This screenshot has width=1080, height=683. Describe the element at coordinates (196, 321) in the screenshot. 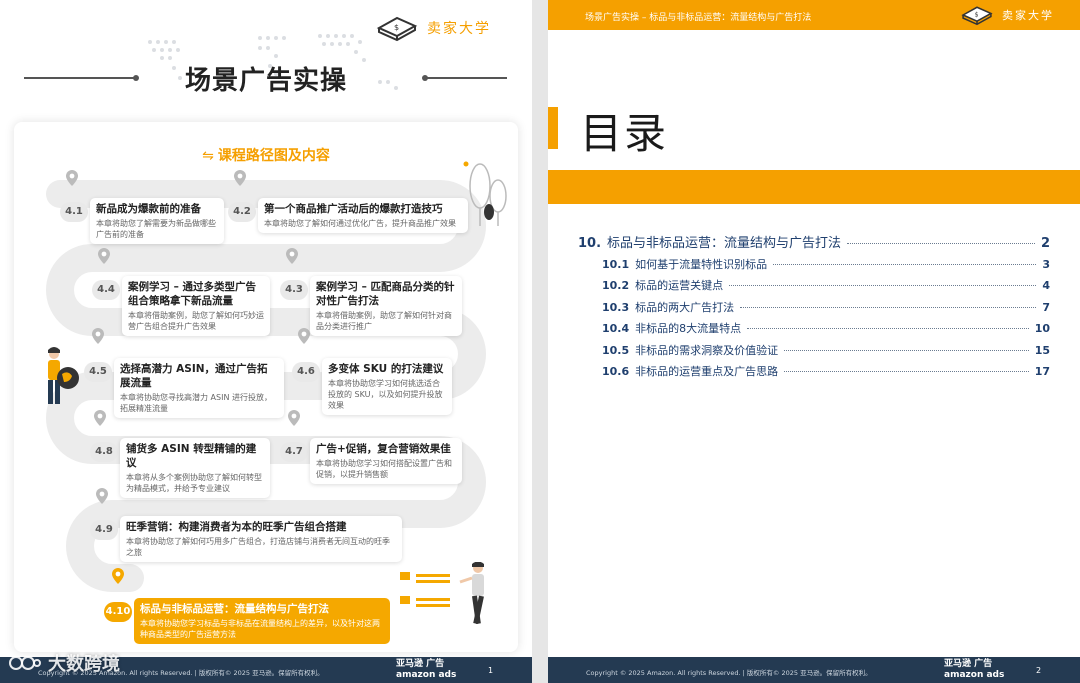

I see `step-desc: 本章将借助案例，助您了解如何巧妙运营广告组合提升广告效果` at that location.